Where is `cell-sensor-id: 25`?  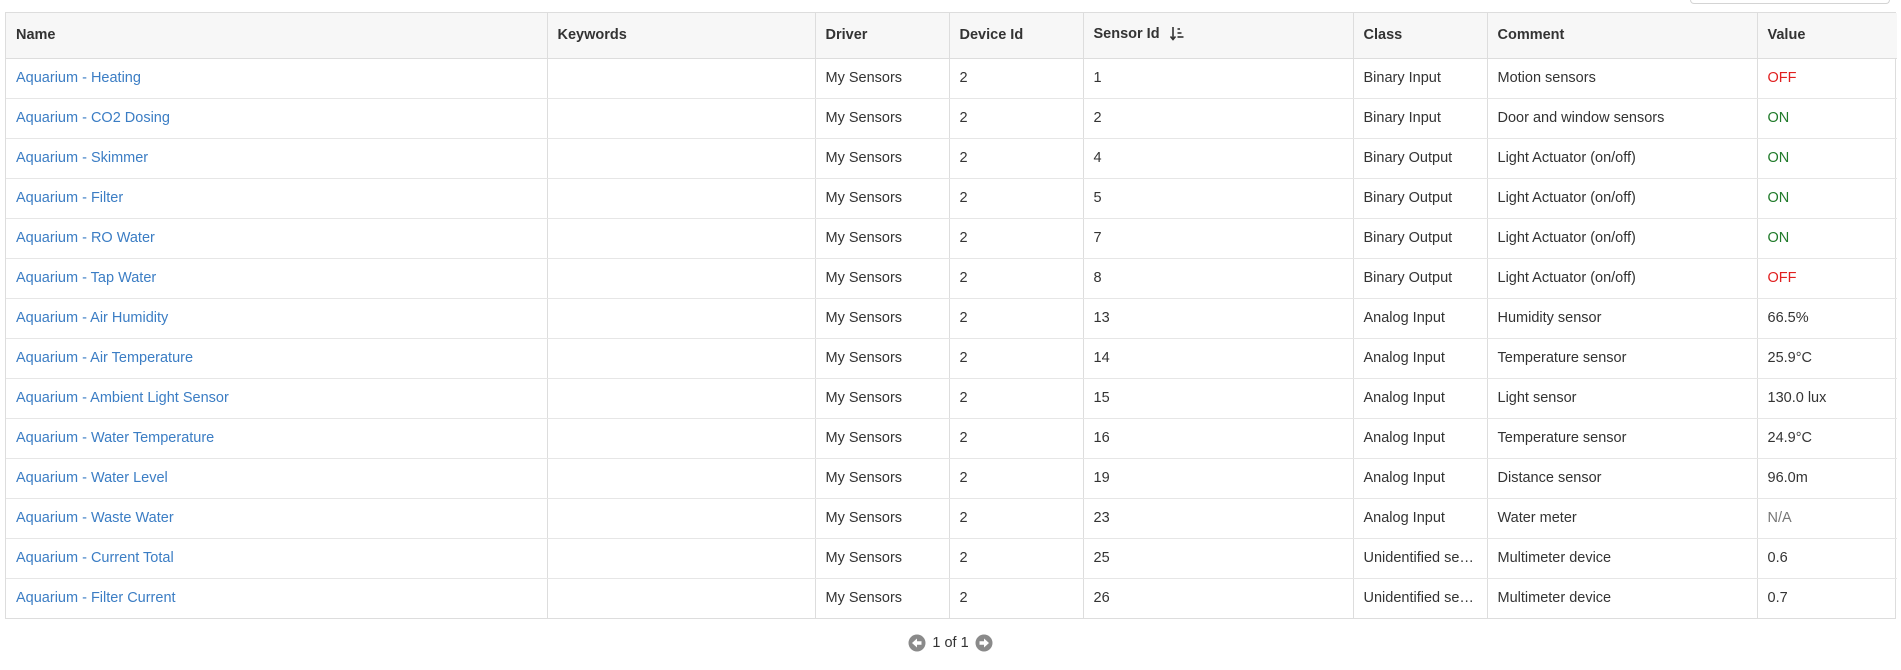
cell-sensor-id: 25 is located at coordinates (1218, 558).